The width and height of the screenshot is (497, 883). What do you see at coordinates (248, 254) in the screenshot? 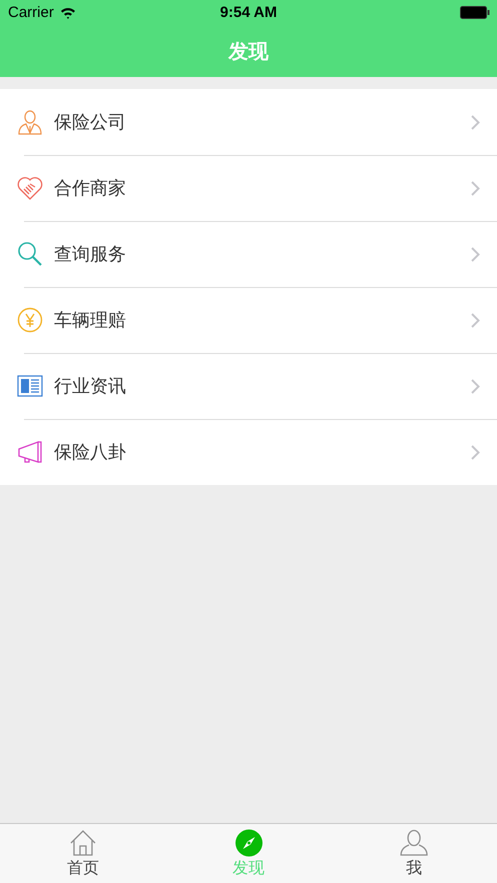
I see `menu-row: 查询服务` at bounding box center [248, 254].